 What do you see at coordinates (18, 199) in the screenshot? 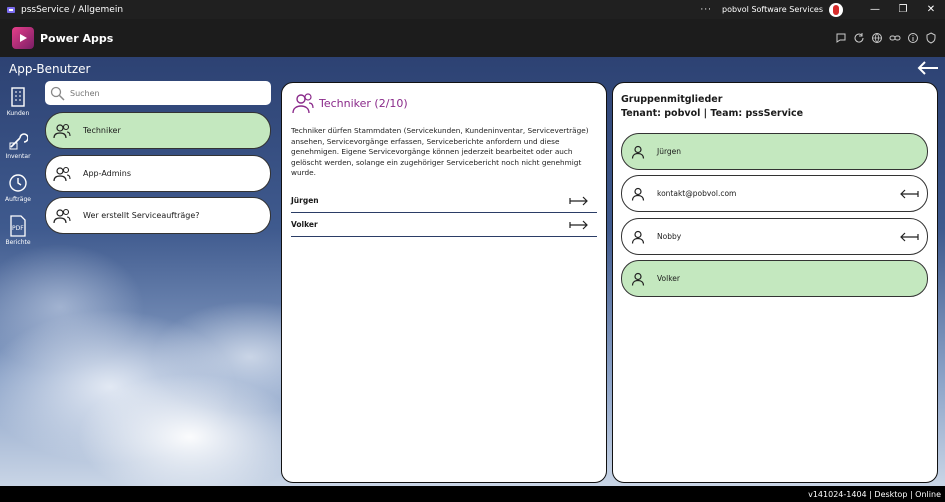
I see `nav-label-auftraege: Aufträge` at bounding box center [18, 199].